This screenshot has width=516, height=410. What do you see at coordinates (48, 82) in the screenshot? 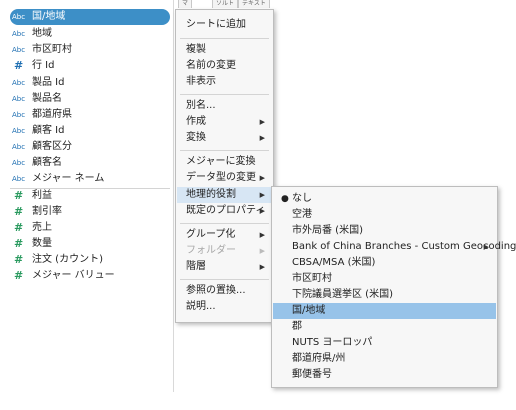
I see `field-label: 製品 Id` at bounding box center [48, 82].